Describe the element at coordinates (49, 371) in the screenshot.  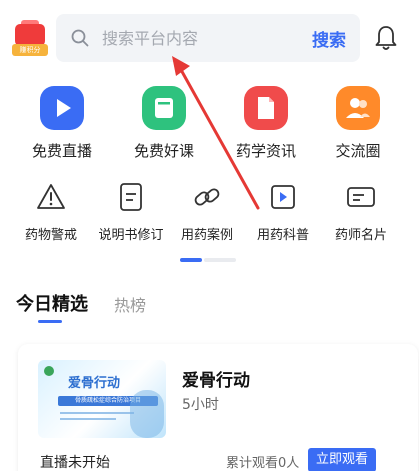
I see `org-logo-icon` at that location.